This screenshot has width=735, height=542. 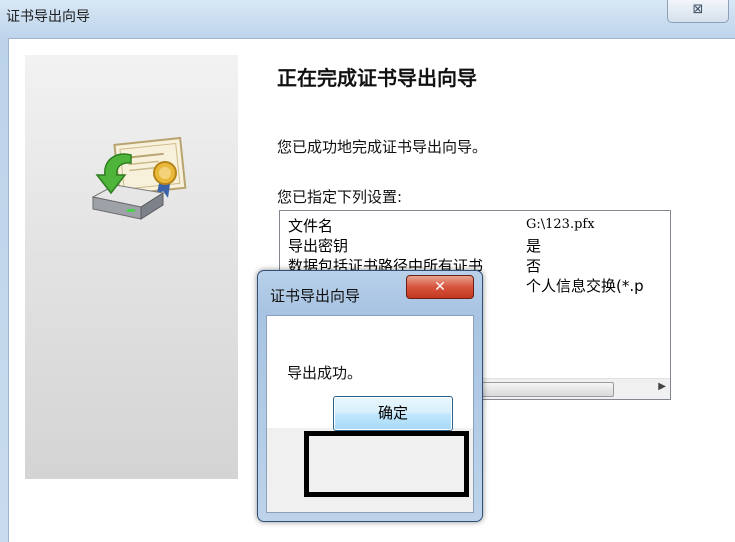 What do you see at coordinates (315, 296) in the screenshot?
I see `dialog-title: 证书导出向导` at bounding box center [315, 296].